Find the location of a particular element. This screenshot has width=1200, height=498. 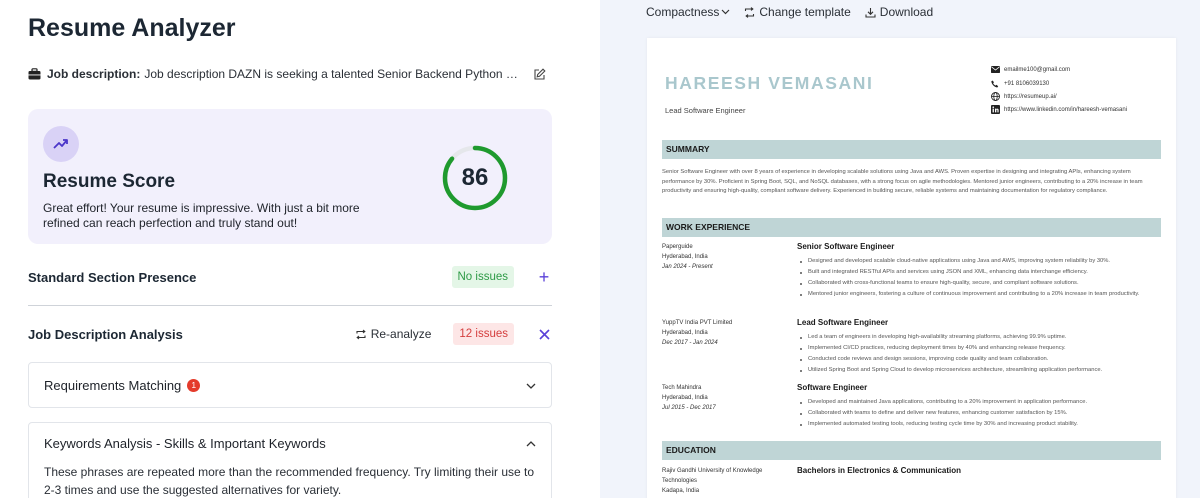

change-template-label: Change template is located at coordinates (805, 12).